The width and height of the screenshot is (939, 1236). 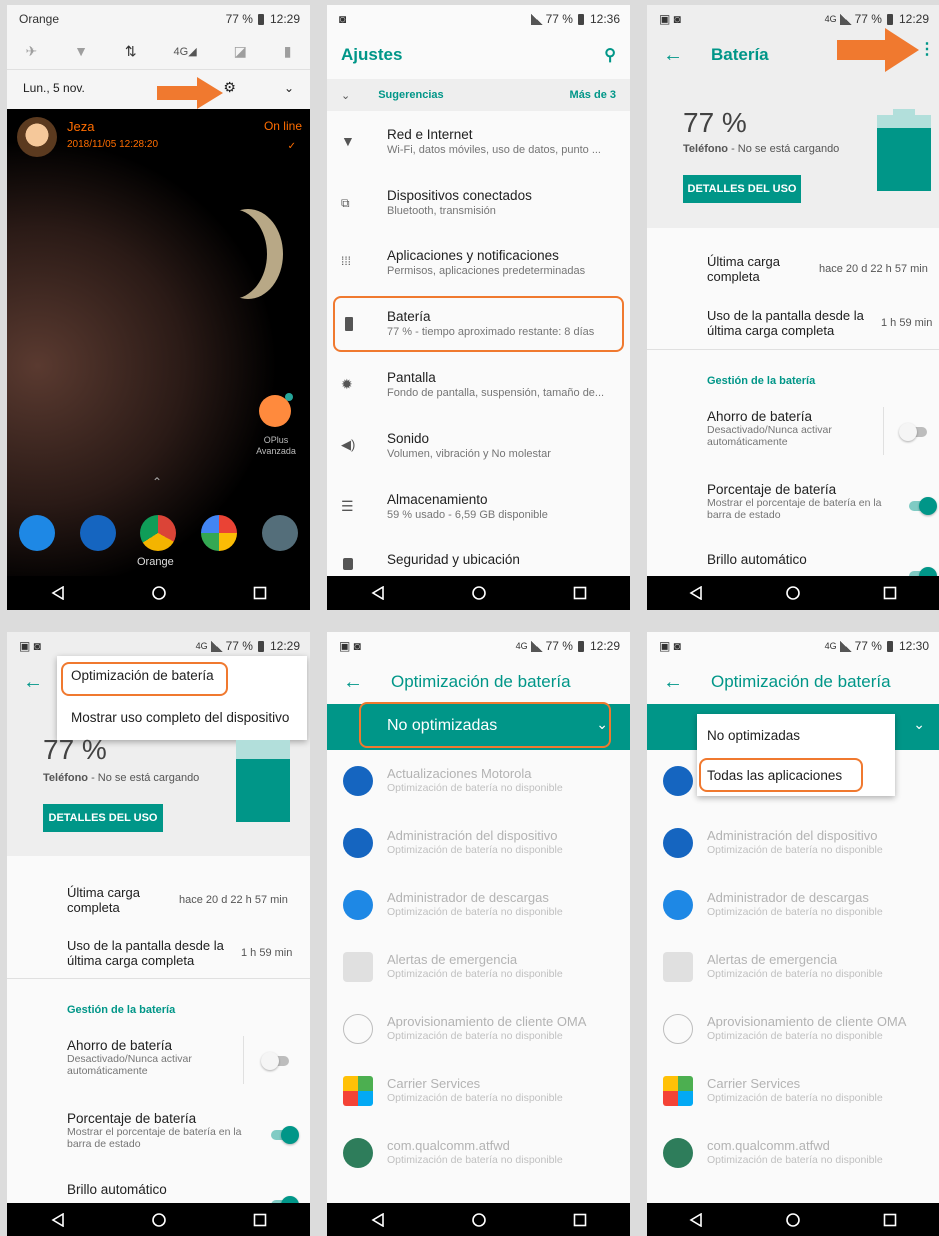 I want to click on mobile-signal-icon: 4G◢, so click(x=185, y=51).